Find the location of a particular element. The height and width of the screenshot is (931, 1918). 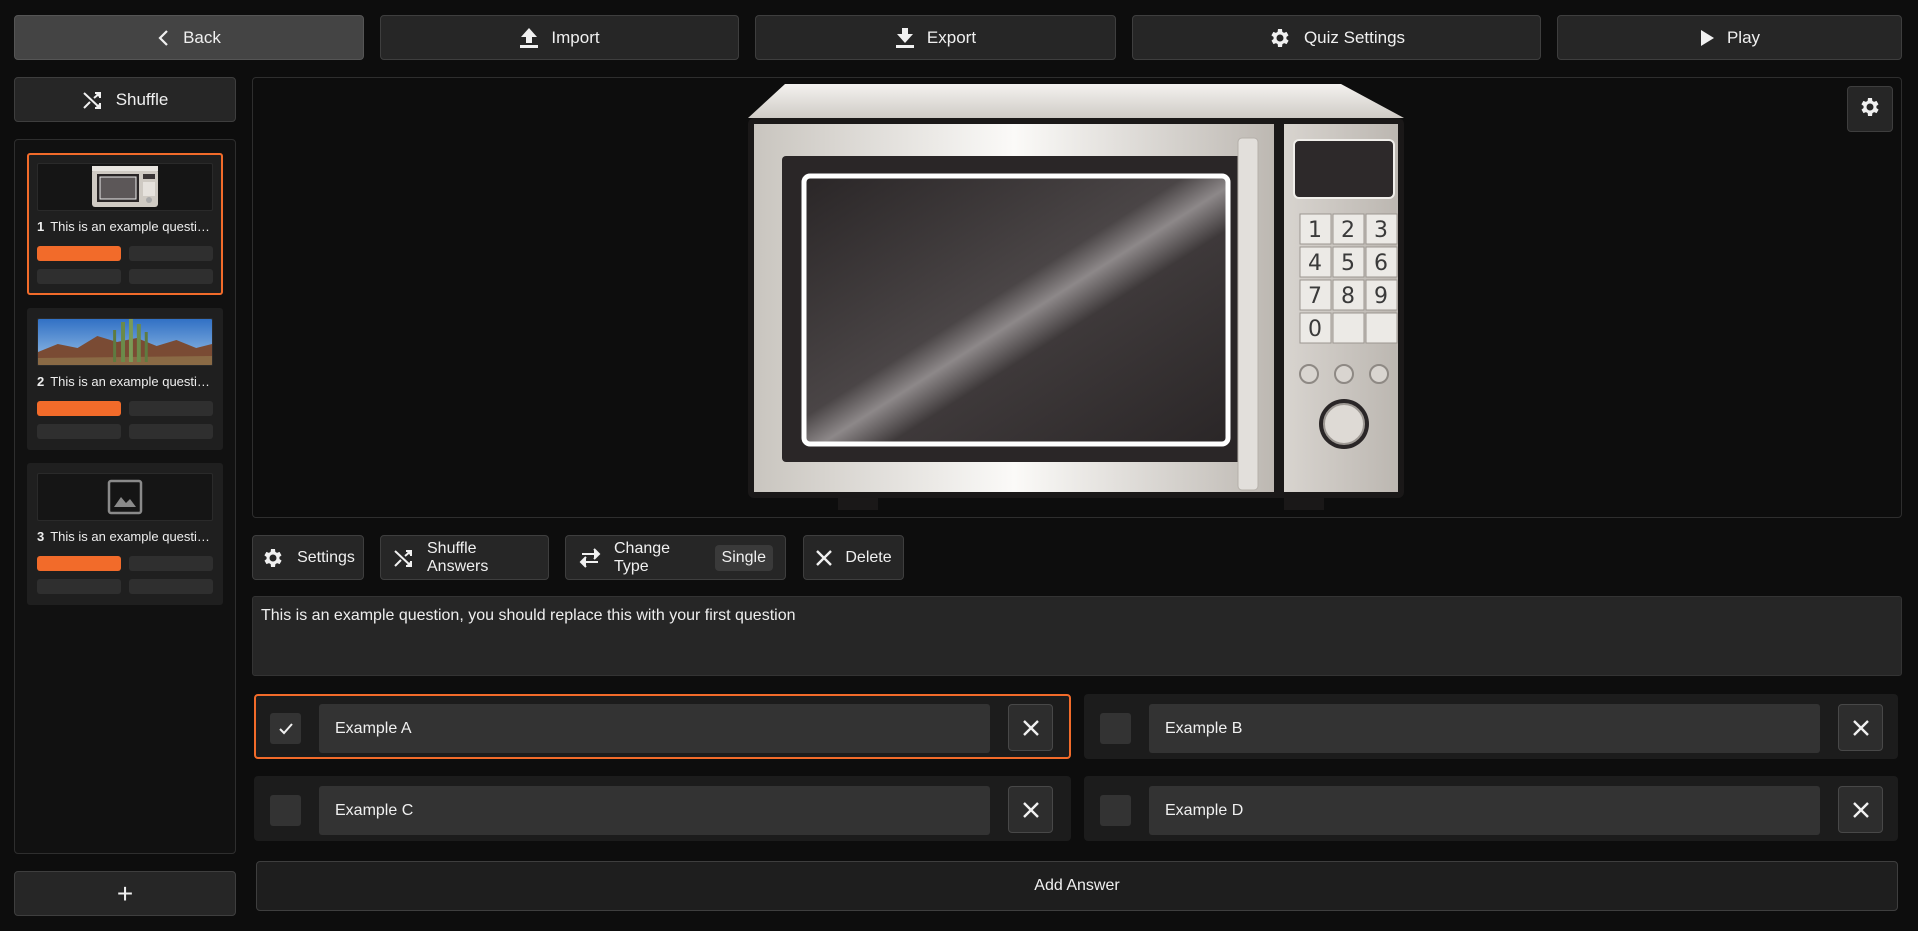

import-label: Import is located at coordinates (575, 37).